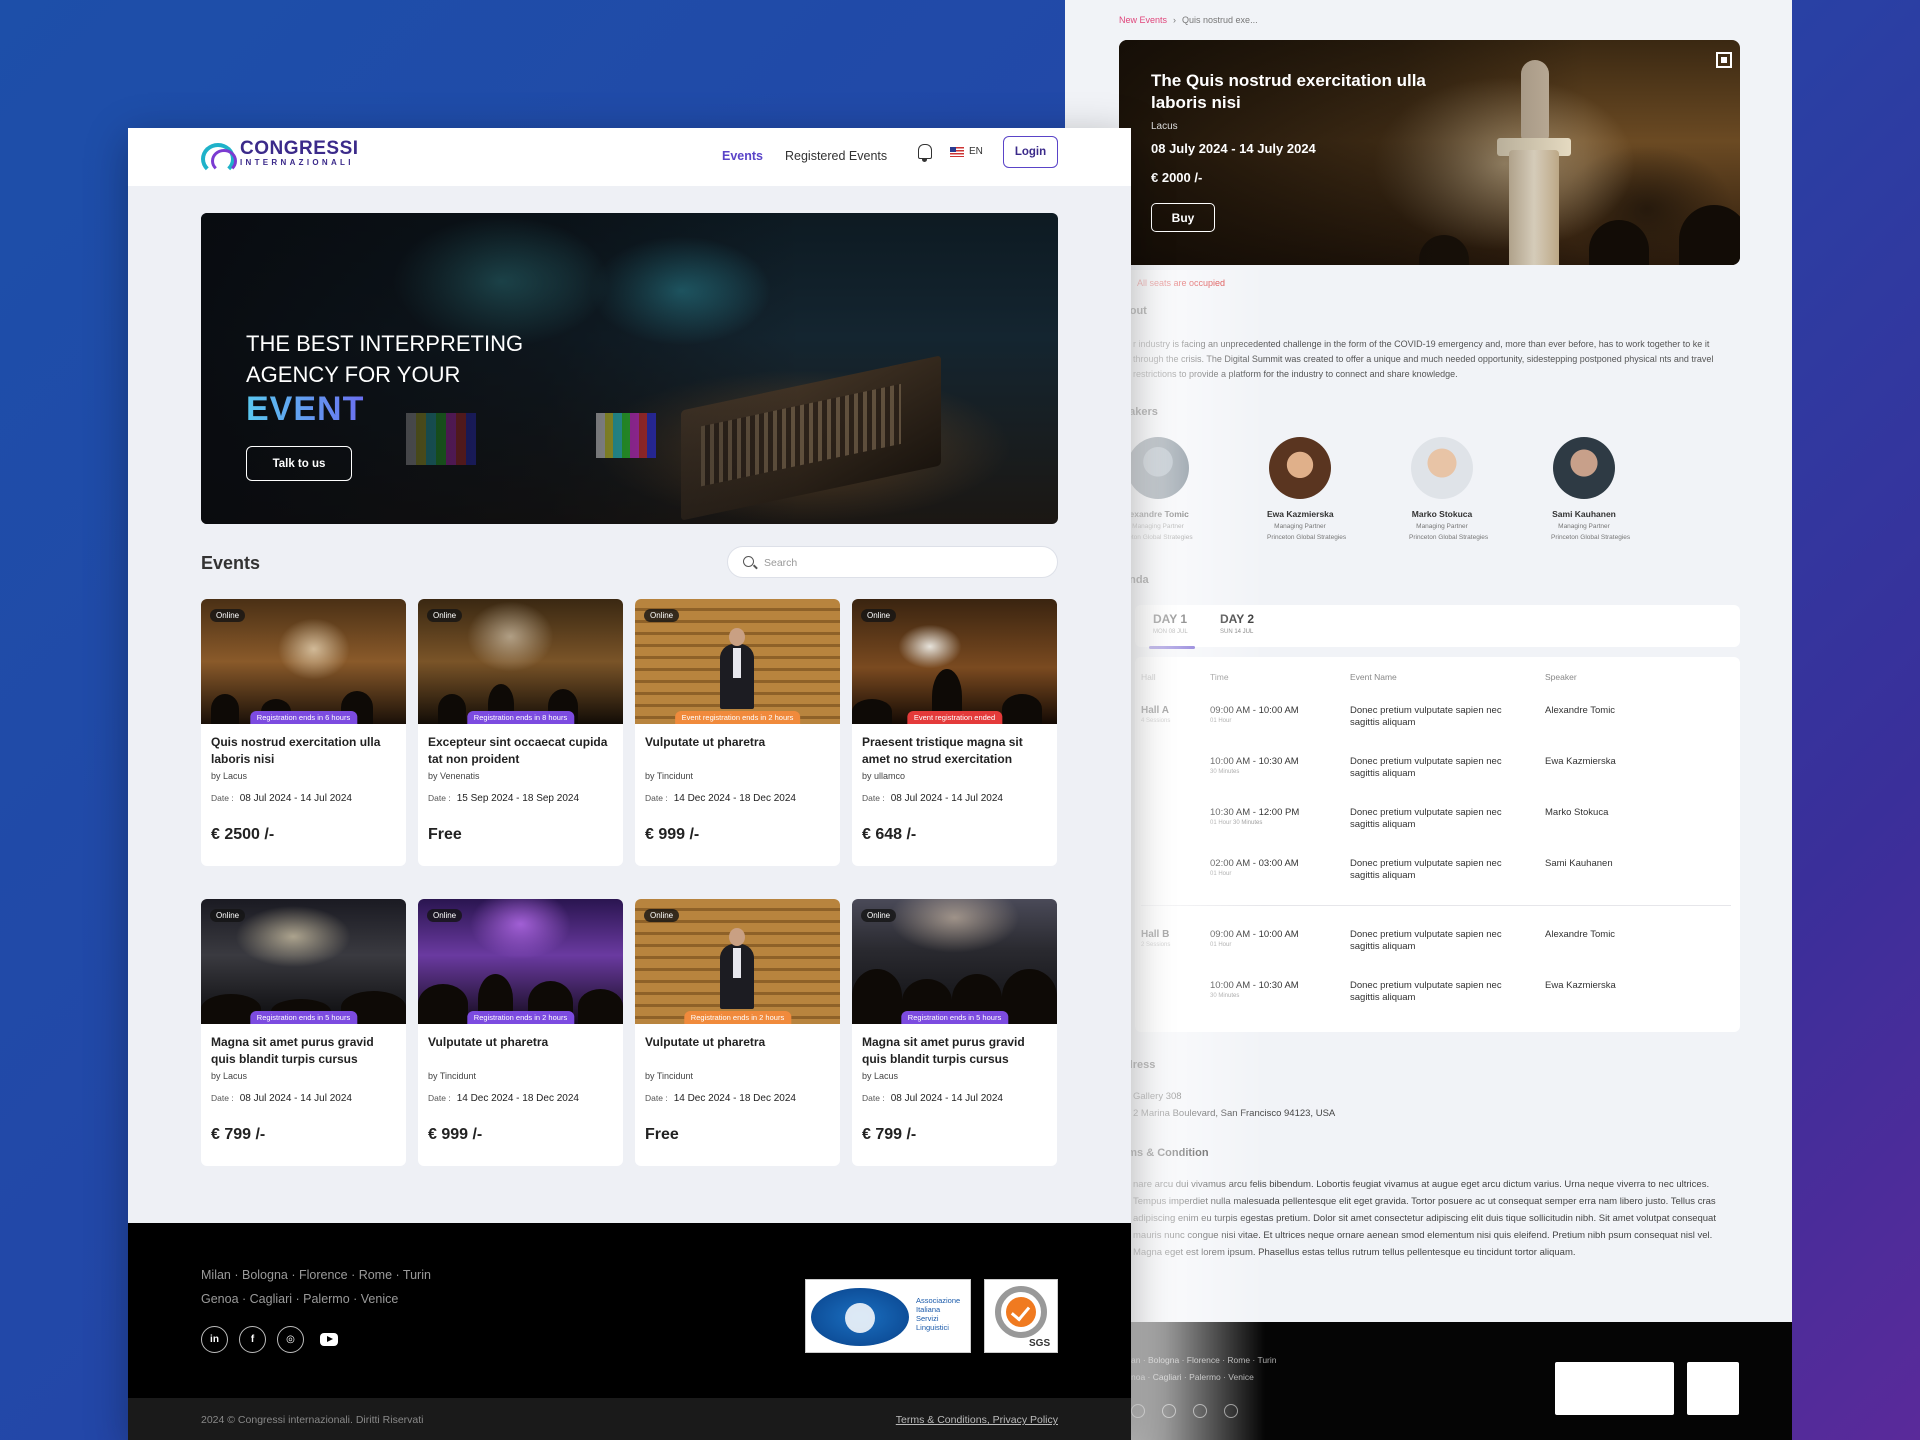 The width and height of the screenshot is (1920, 1440). What do you see at coordinates (455, 1134) in the screenshot?
I see `event-price: € 999 /-` at bounding box center [455, 1134].